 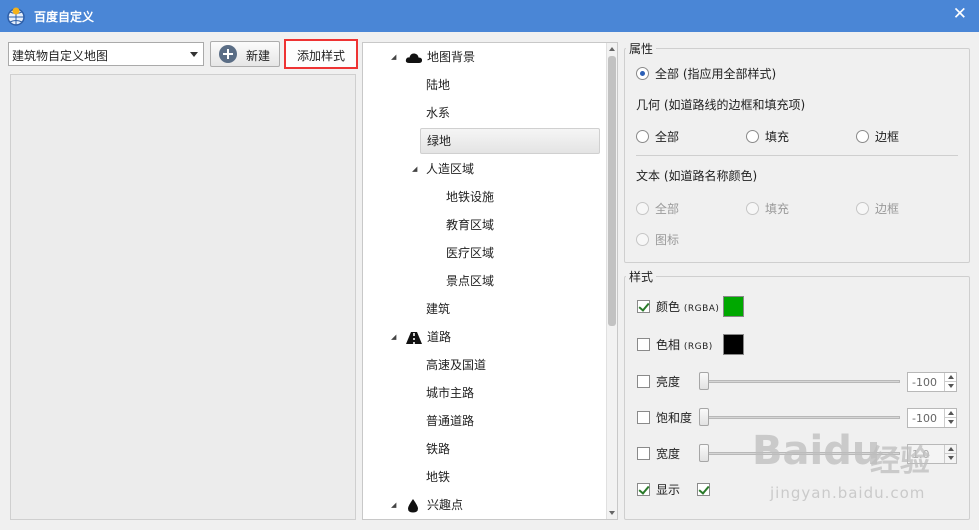 I want to click on tree-item-poi: ◢ 兴趣点, so click(x=427, y=505).